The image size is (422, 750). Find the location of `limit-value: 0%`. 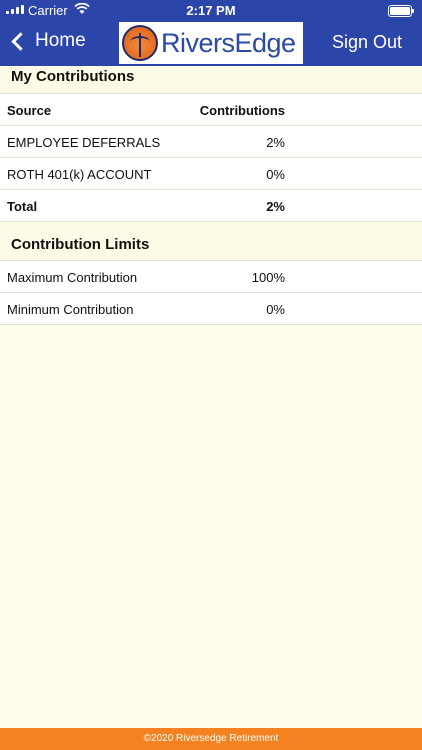

limit-value: 0% is located at coordinates (275, 309).